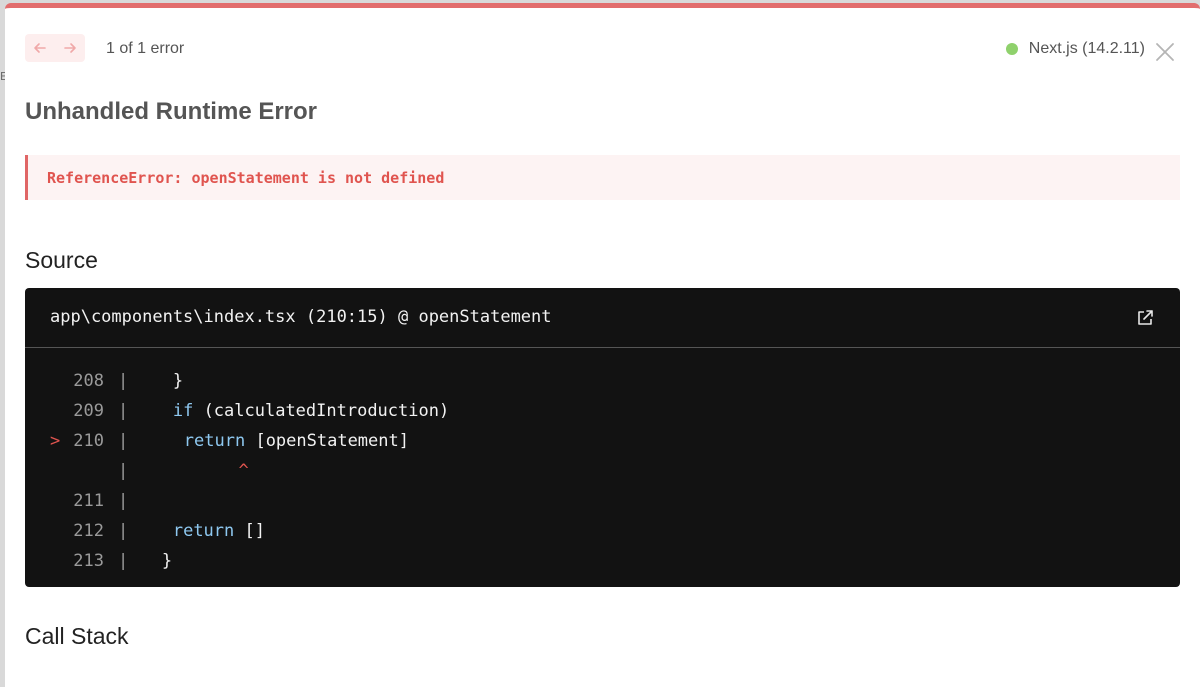 The width and height of the screenshot is (1200, 687). I want to click on next-error-button, so click(70, 48).